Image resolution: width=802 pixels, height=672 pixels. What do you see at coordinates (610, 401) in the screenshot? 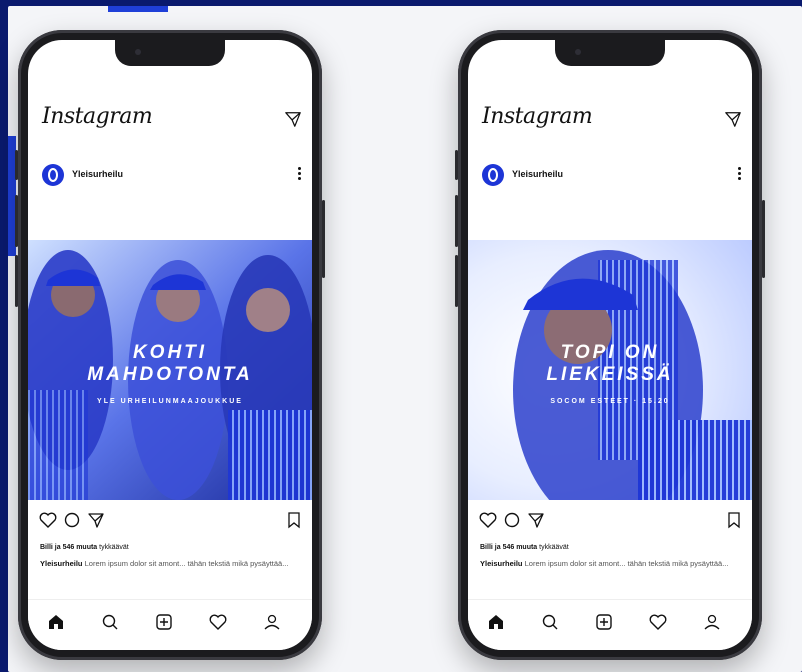
I see `overlay-subtitle: SOCOM ESTEET · 15.20` at bounding box center [610, 401].